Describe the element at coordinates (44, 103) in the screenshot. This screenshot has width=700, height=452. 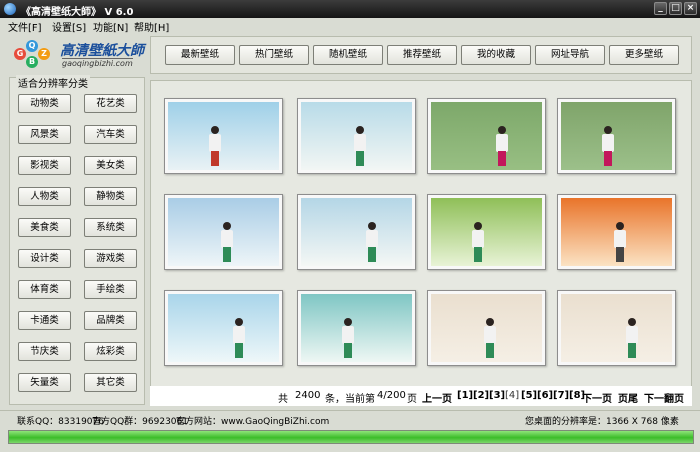
I see `category-button: 动物类` at that location.